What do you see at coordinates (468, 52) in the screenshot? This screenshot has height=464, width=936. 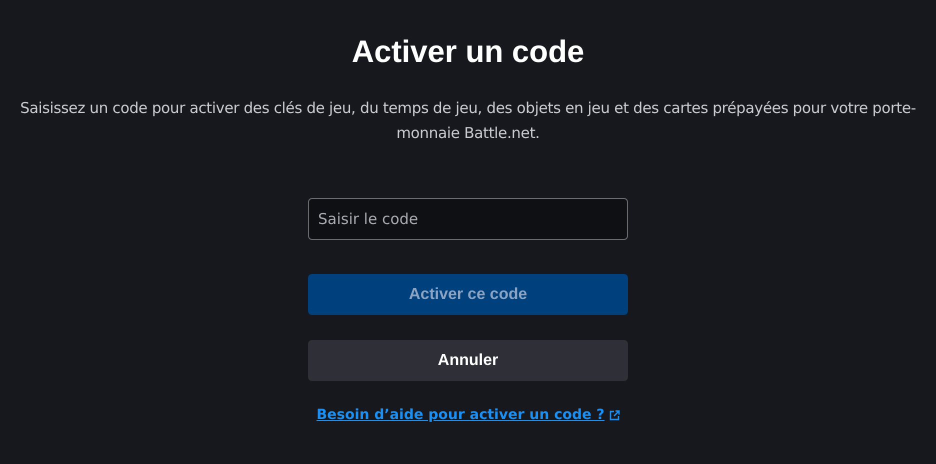 I see `page-title: Activer un code` at bounding box center [468, 52].